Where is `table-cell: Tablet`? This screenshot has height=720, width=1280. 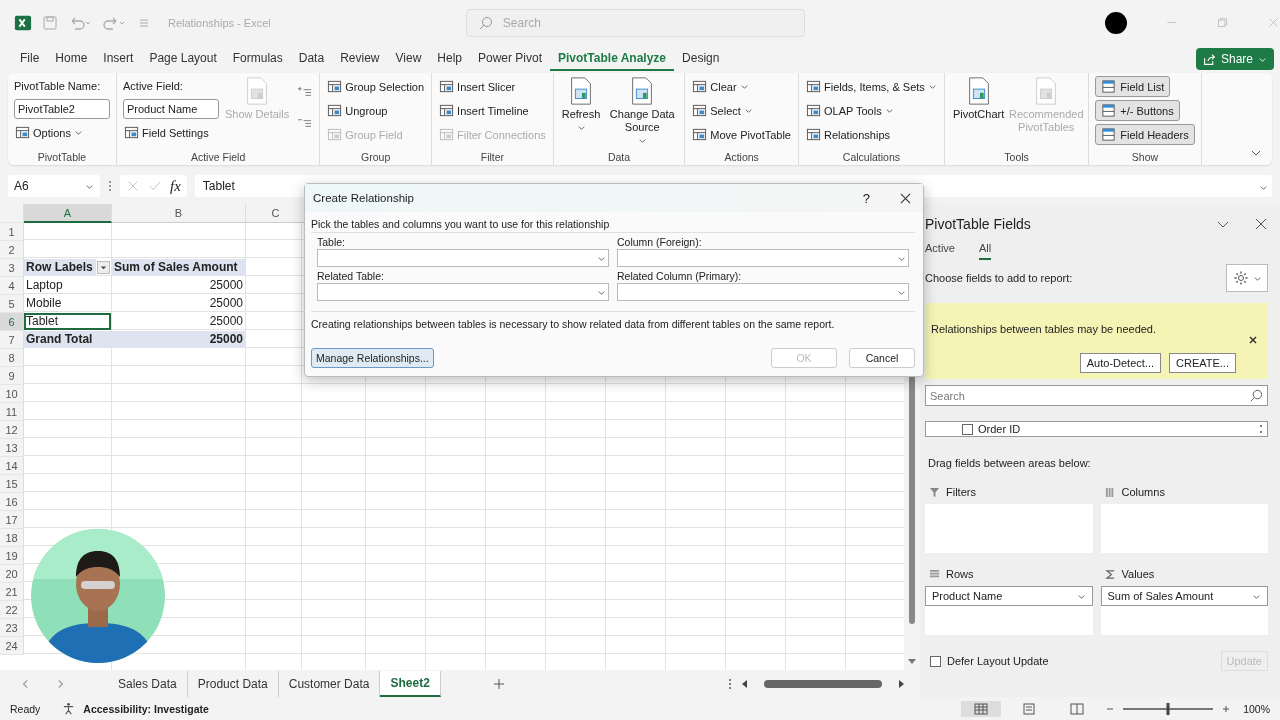
table-cell: Tablet is located at coordinates (67, 321).